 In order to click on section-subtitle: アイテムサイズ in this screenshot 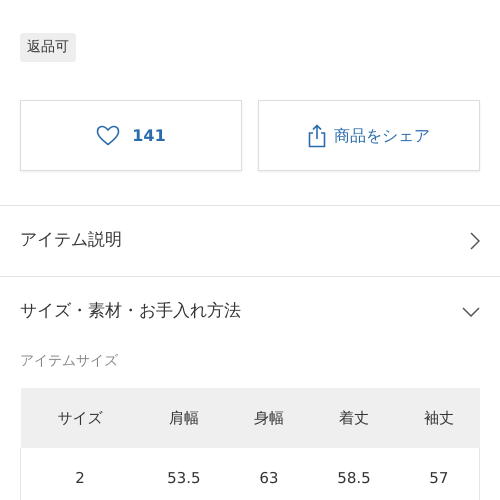, I will do `click(69, 361)`.